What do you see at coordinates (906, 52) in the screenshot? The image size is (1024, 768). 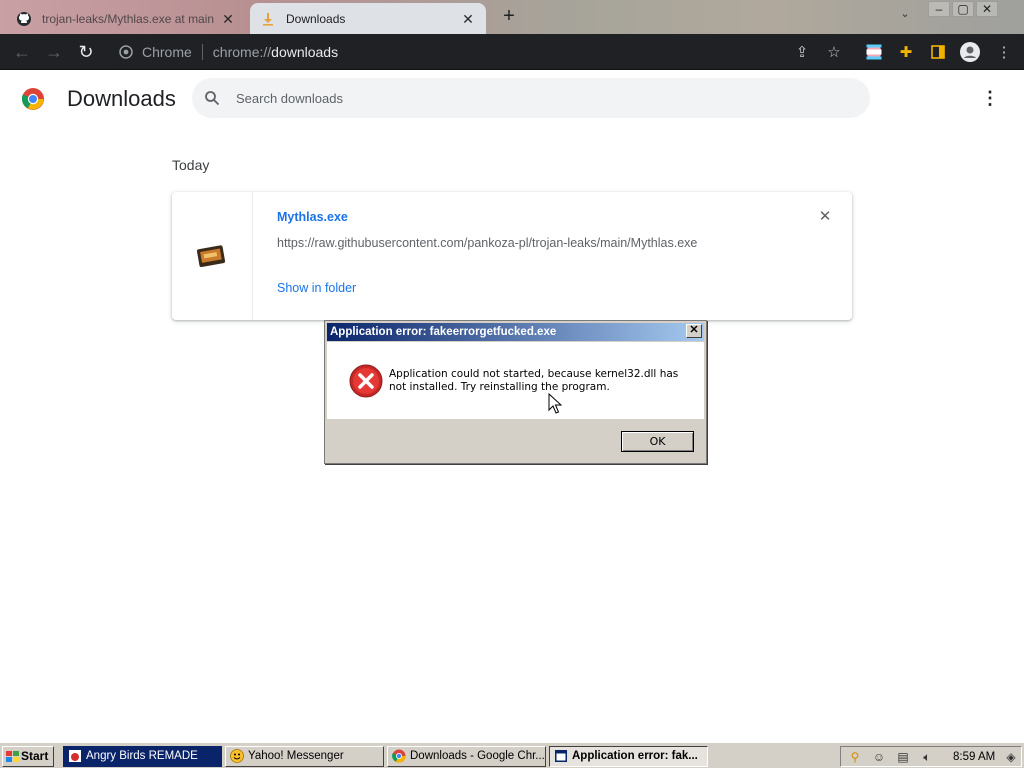 I see `extensions-puzzle-icon: ✚` at bounding box center [906, 52].